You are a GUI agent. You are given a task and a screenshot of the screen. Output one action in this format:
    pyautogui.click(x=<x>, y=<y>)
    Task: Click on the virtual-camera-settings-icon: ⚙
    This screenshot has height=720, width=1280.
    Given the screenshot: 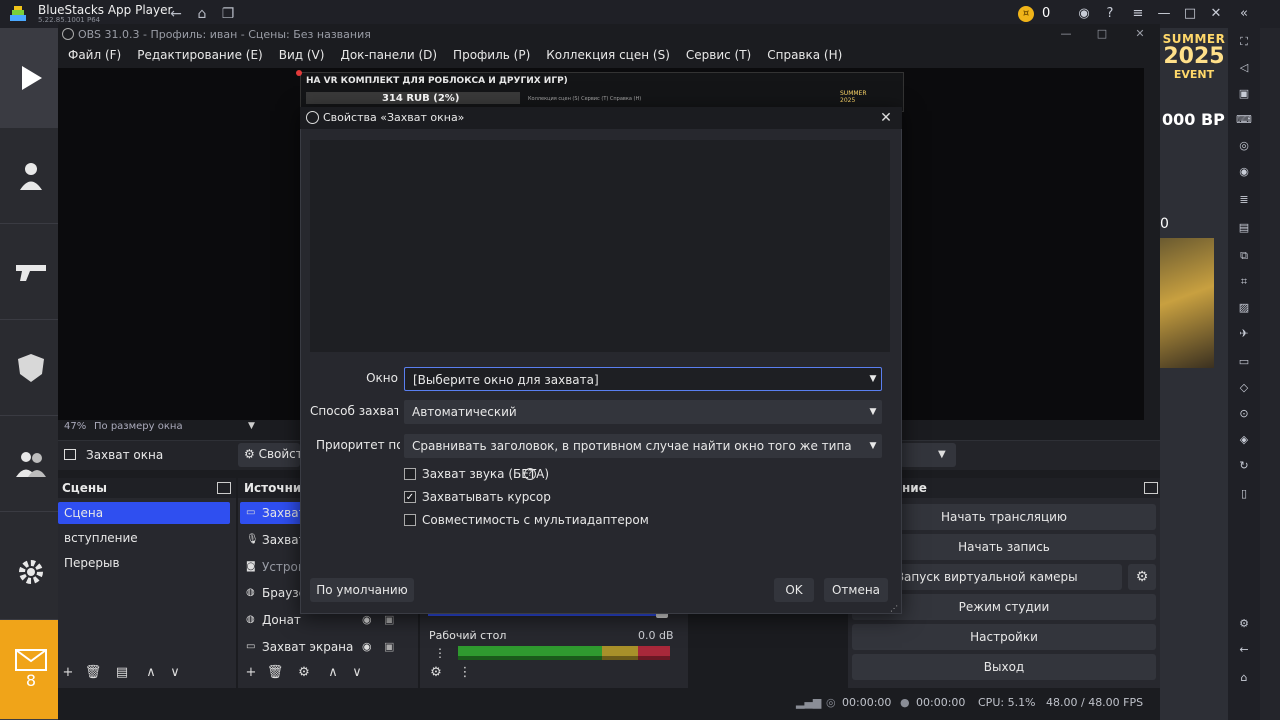 What is the action you would take?
    pyautogui.click(x=1142, y=577)
    